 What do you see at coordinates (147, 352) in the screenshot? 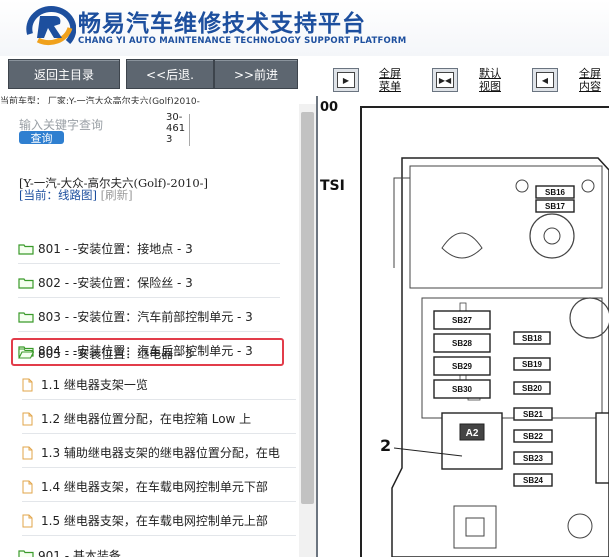
I see `selected-item-highlight` at bounding box center [147, 352].